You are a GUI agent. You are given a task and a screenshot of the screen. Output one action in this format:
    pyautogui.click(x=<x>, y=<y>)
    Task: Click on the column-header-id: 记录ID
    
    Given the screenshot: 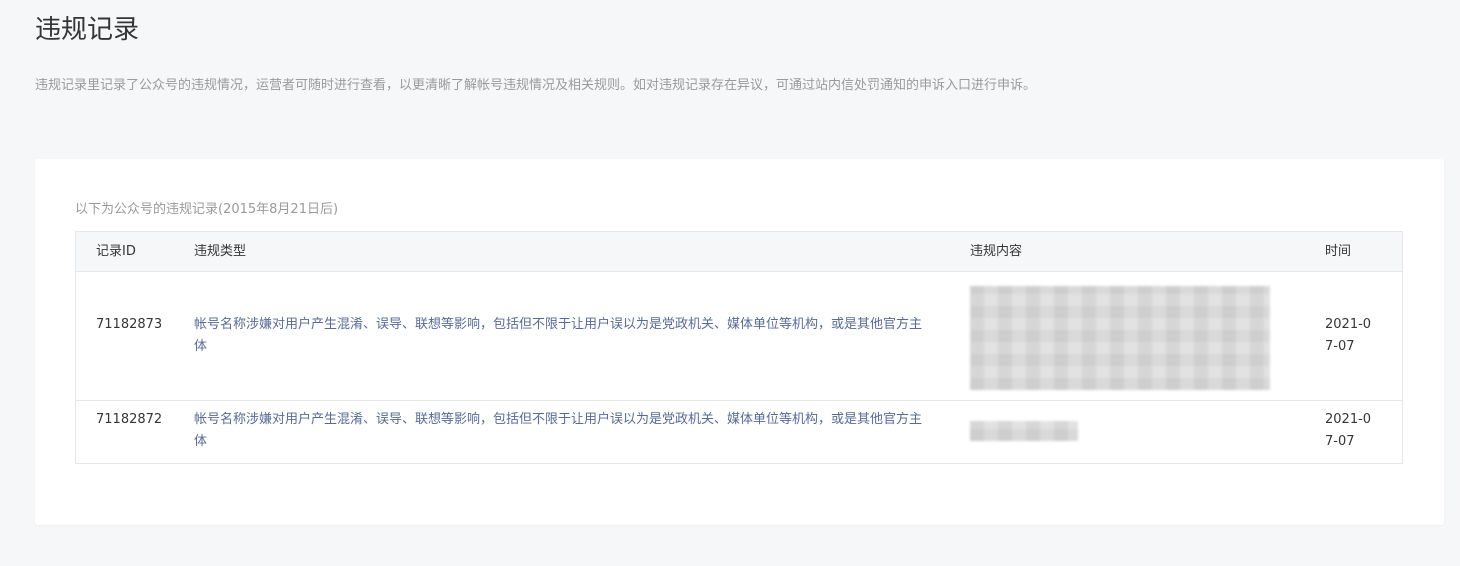 What is the action you would take?
    pyautogui.click(x=116, y=251)
    